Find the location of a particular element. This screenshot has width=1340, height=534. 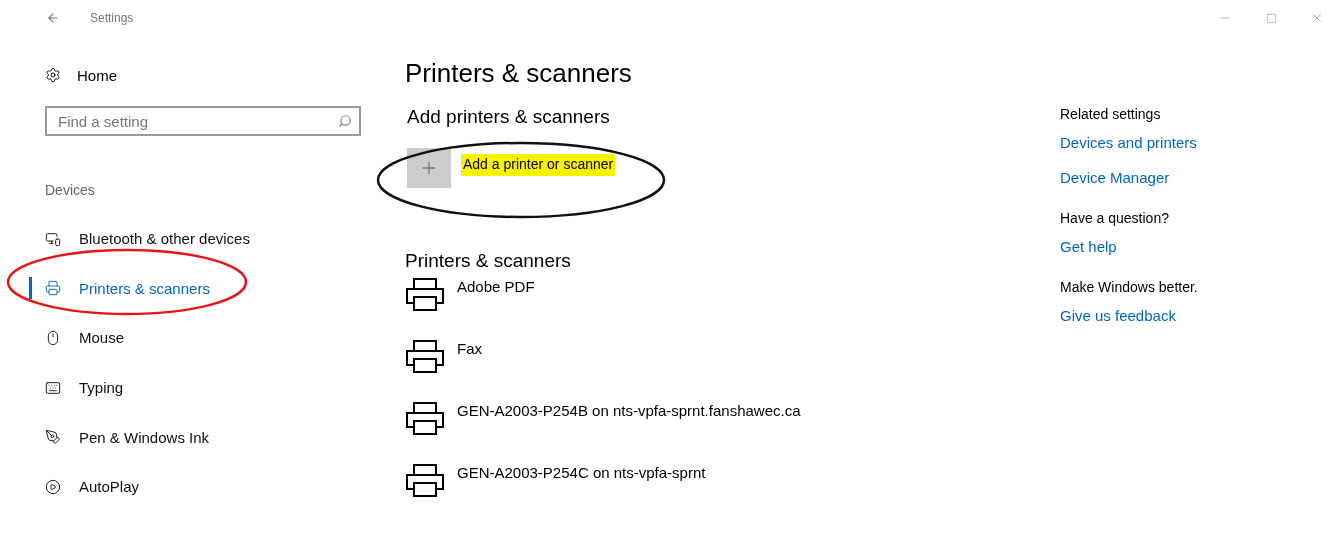

mouse-icon is located at coordinates (53, 338).